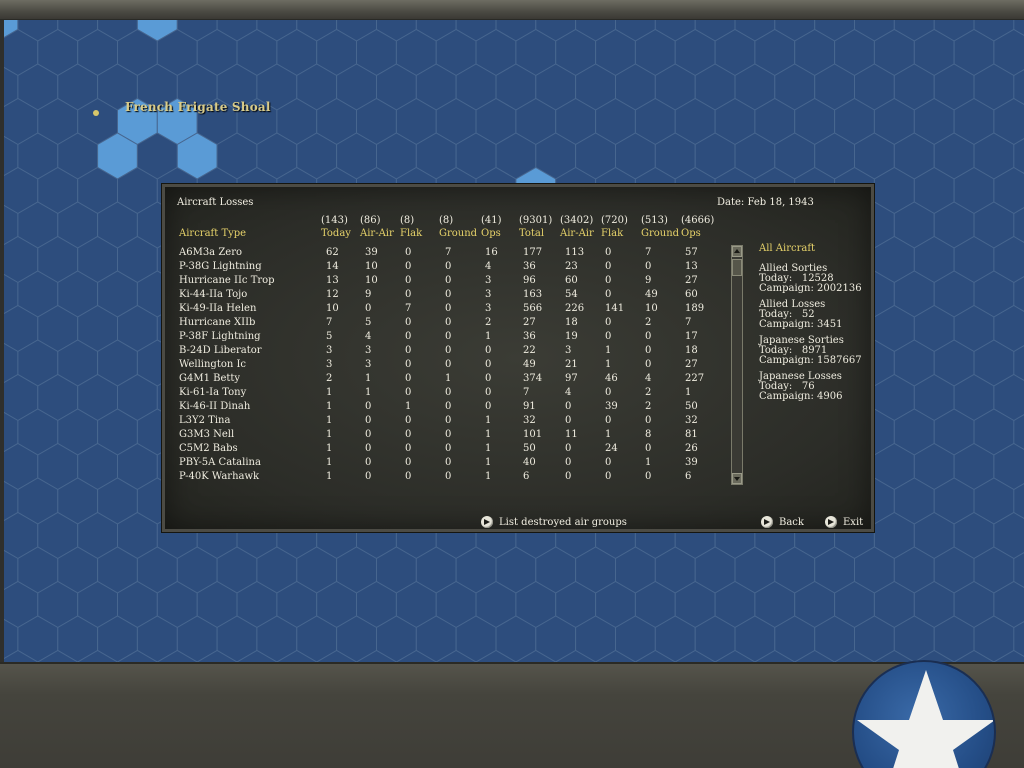 The width and height of the screenshot is (1024, 768). What do you see at coordinates (810, 288) in the screenshot?
I see `allied-sorties-campaign: Campaign: 2002136` at bounding box center [810, 288].